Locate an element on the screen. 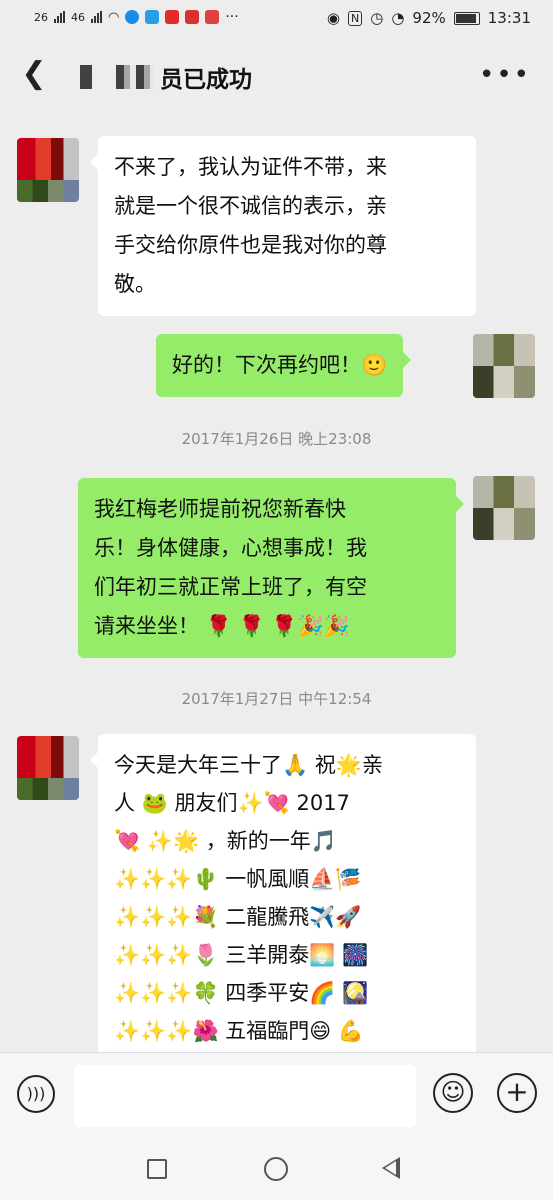  message-line: 今天是大年三十了🙏 祝🌟亲 is located at coordinates (248, 765).